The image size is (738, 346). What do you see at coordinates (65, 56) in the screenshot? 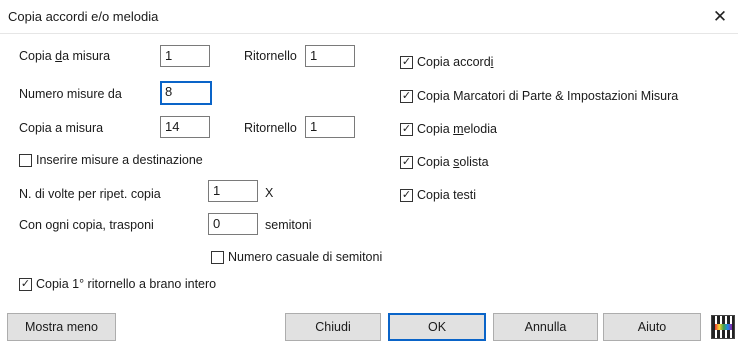
I see `copy-from-label: Copia da misura` at bounding box center [65, 56].